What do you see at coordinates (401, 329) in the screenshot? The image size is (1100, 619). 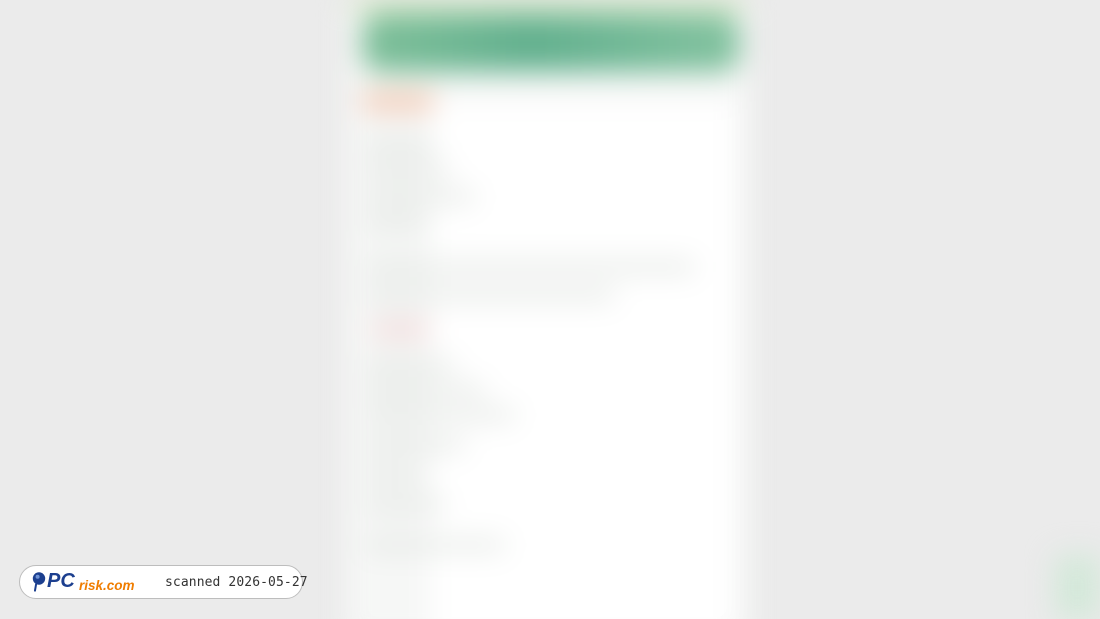 I see `red-label-block` at bounding box center [401, 329].